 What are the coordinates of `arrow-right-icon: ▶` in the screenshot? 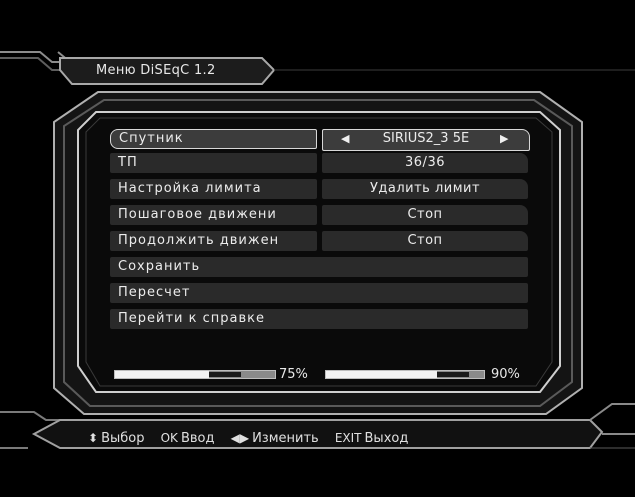 It's located at (504, 139).